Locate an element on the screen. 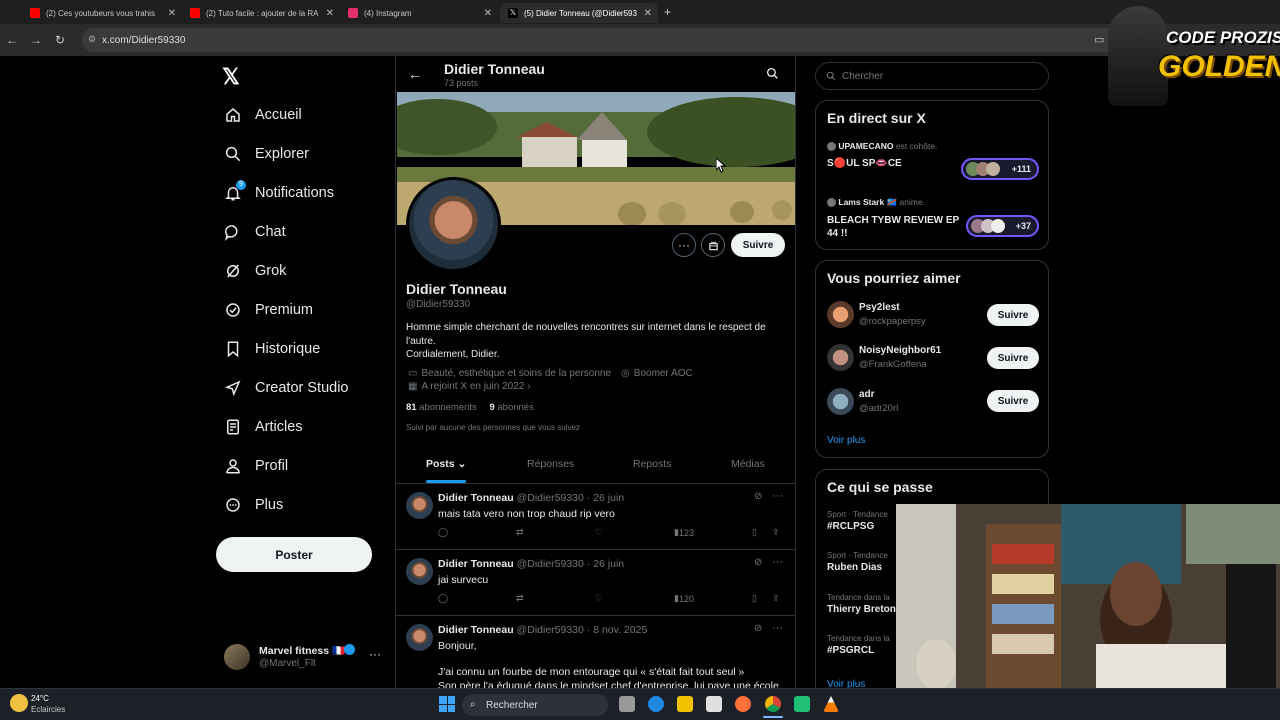 This screenshot has height=720, width=1280. live-host: Lams Stark 🇨🇩 anime. is located at coordinates (876, 202).